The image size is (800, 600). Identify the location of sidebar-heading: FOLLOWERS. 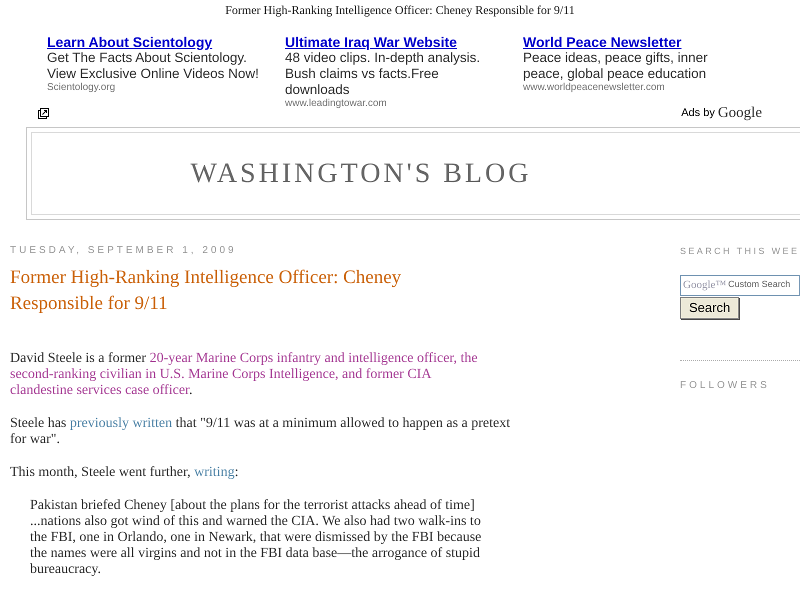
(725, 385).